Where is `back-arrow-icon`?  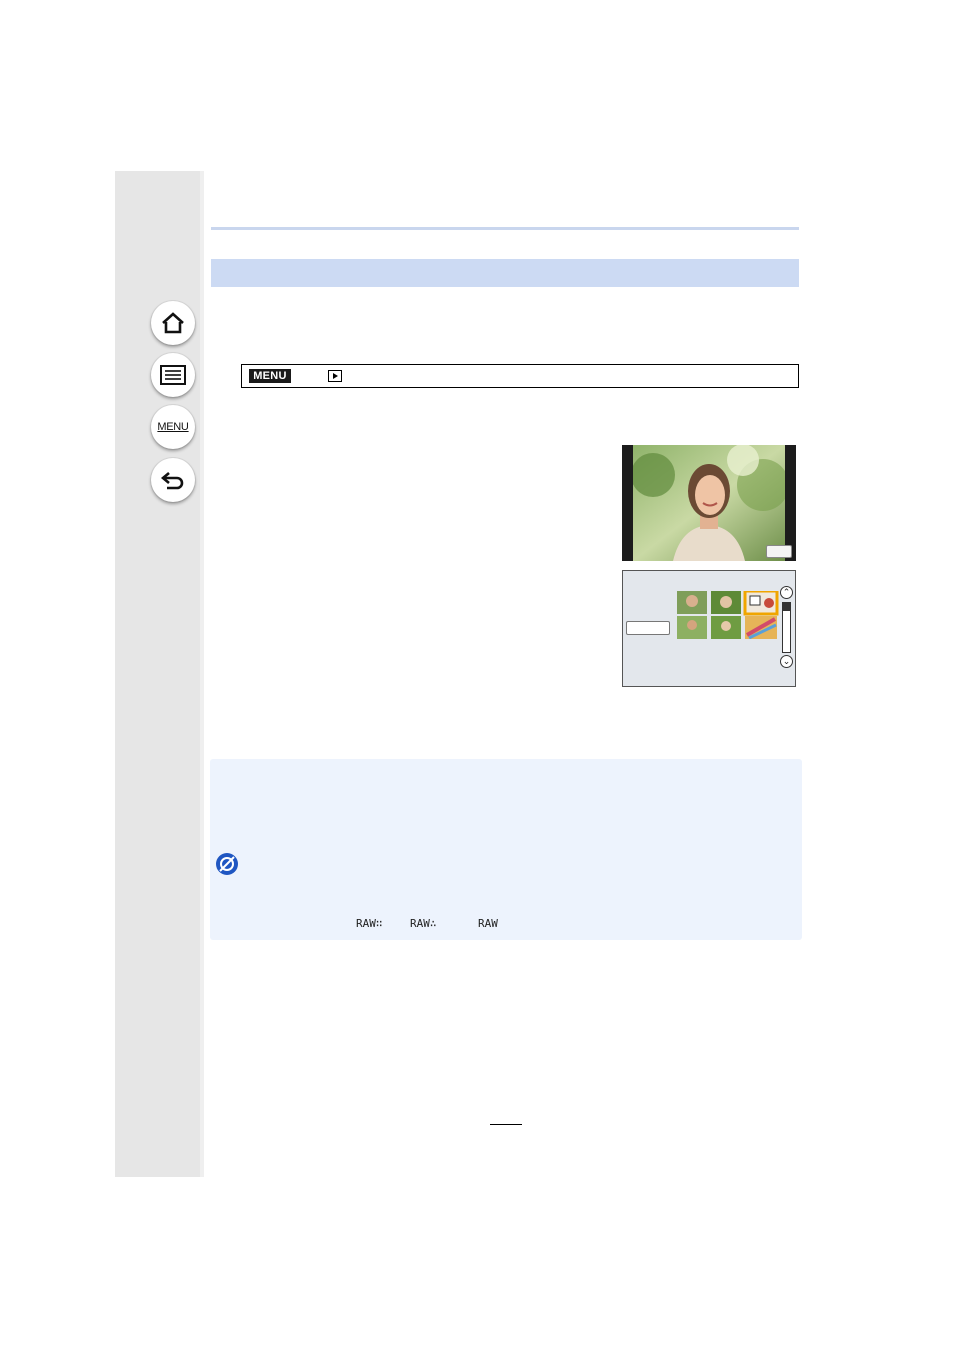
back-arrow-icon is located at coordinates (172, 481).